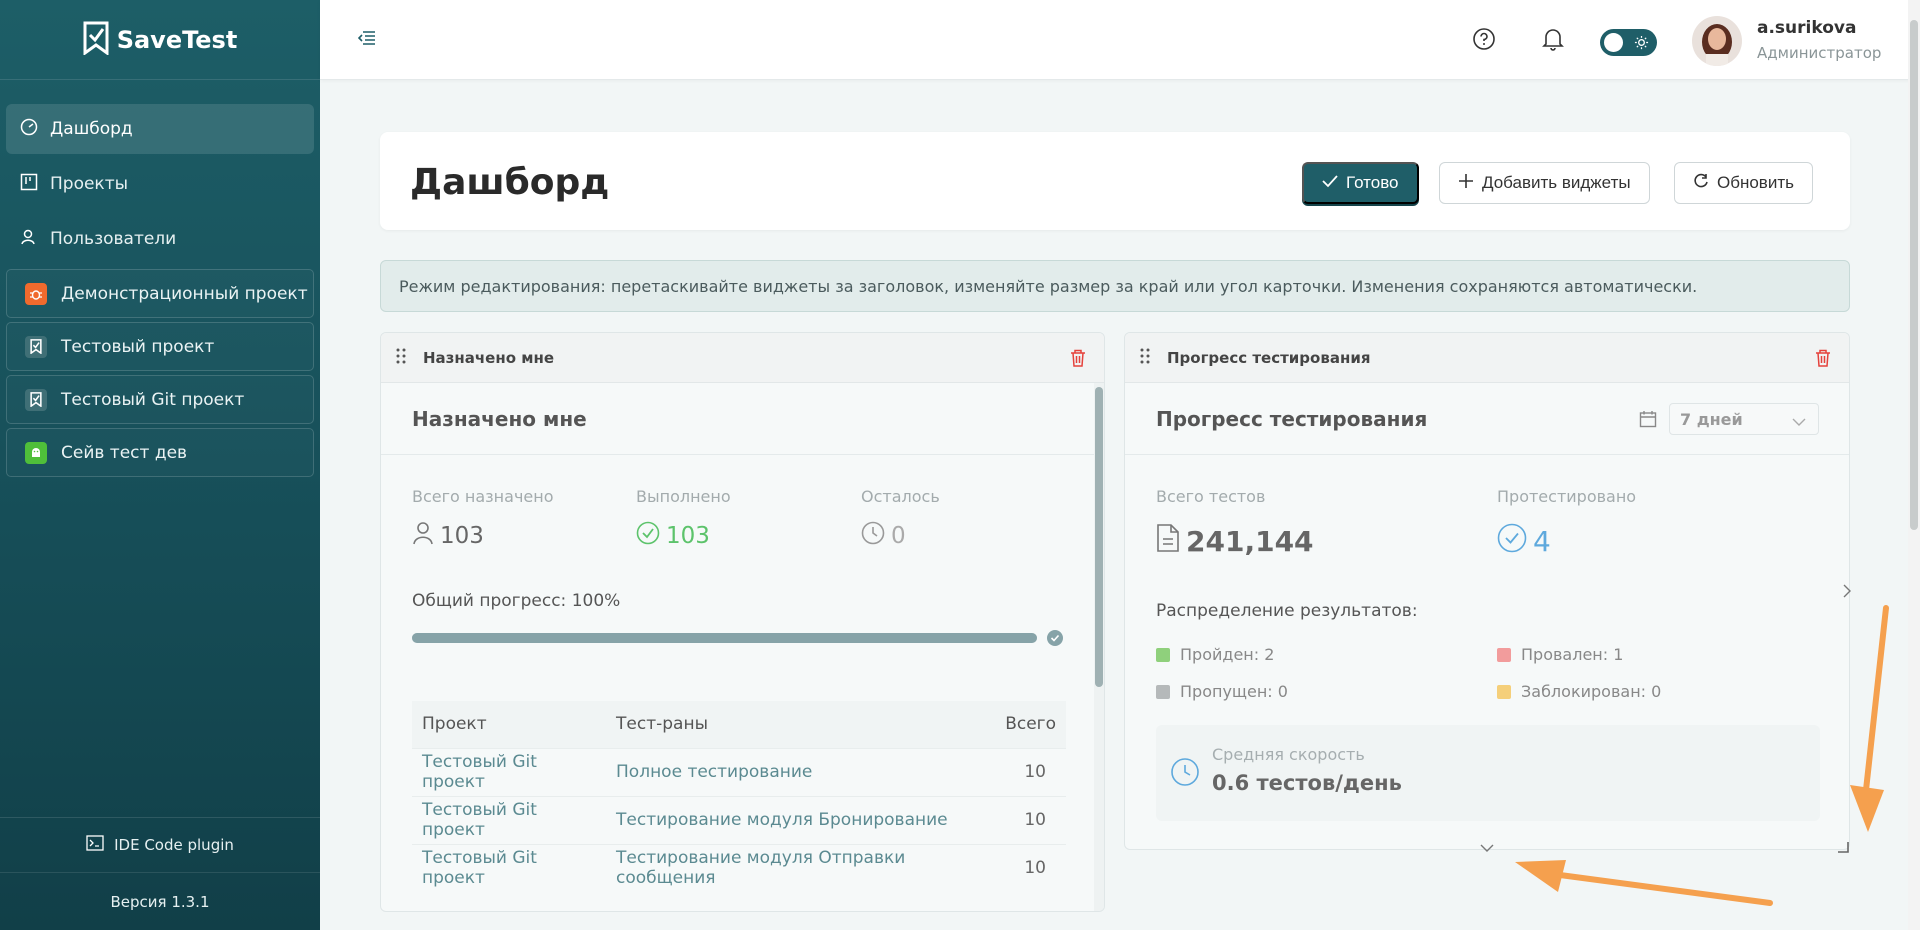 The image size is (1920, 930). Describe the element at coordinates (1168, 541) in the screenshot. I see `document-icon` at that location.